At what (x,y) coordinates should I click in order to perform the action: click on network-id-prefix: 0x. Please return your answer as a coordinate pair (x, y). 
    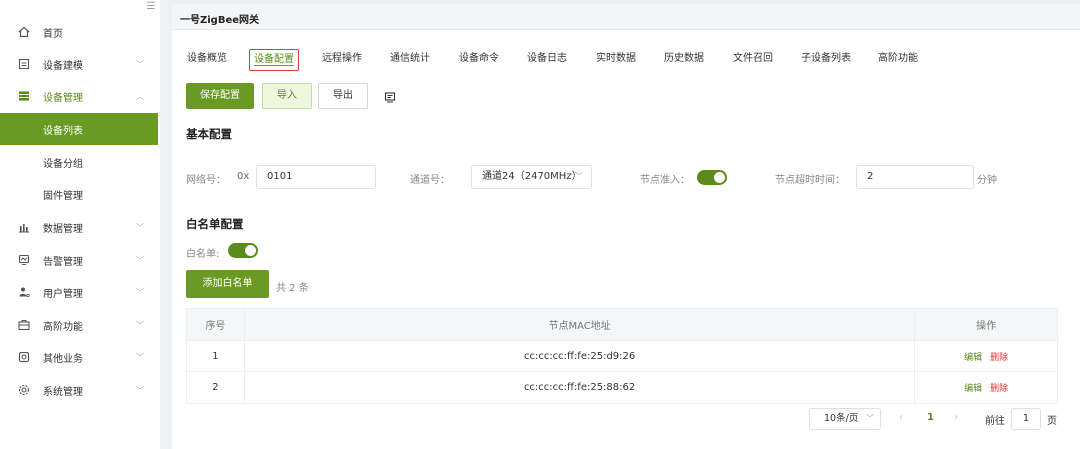
    Looking at the image, I should click on (243, 176).